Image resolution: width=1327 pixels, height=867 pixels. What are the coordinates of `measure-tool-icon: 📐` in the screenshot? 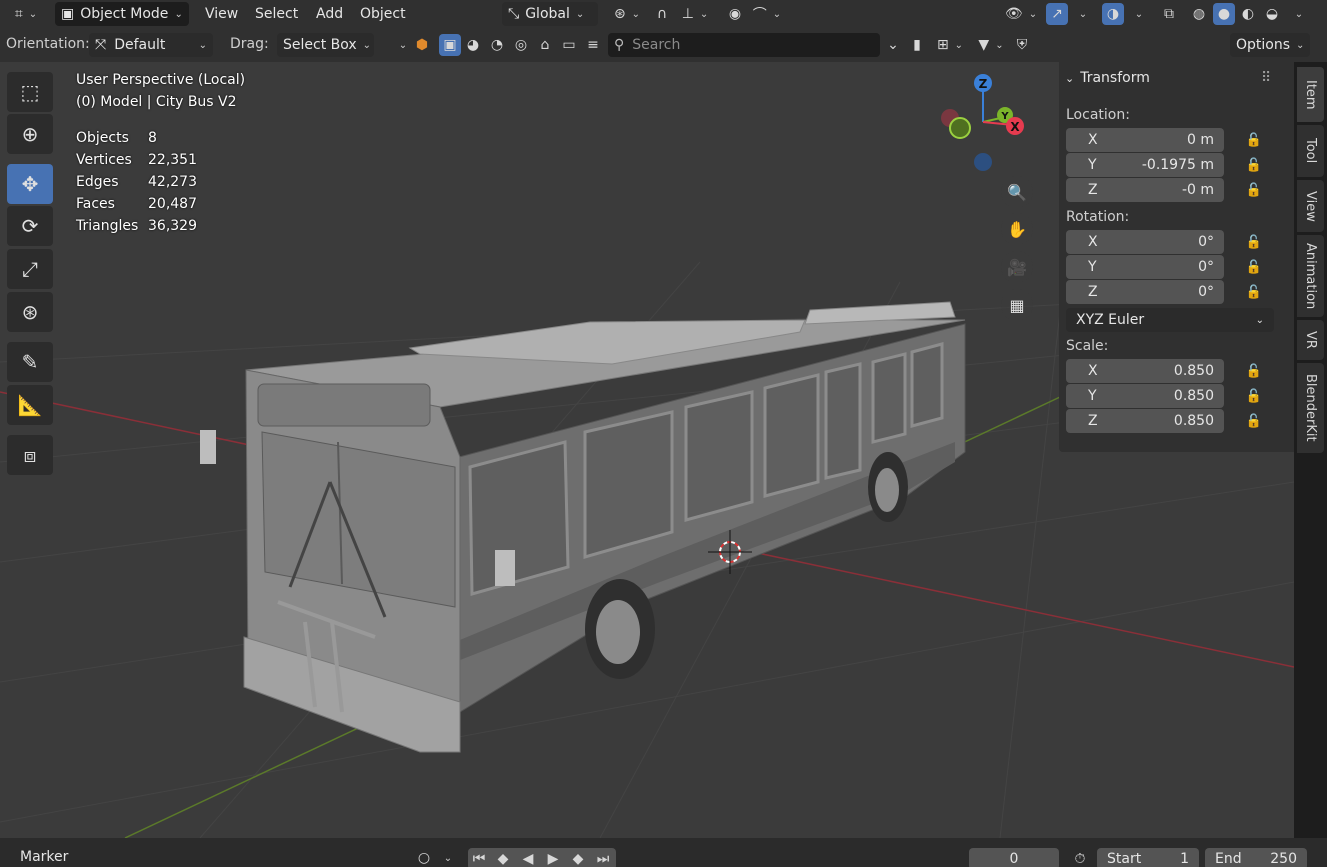 It's located at (30, 405).